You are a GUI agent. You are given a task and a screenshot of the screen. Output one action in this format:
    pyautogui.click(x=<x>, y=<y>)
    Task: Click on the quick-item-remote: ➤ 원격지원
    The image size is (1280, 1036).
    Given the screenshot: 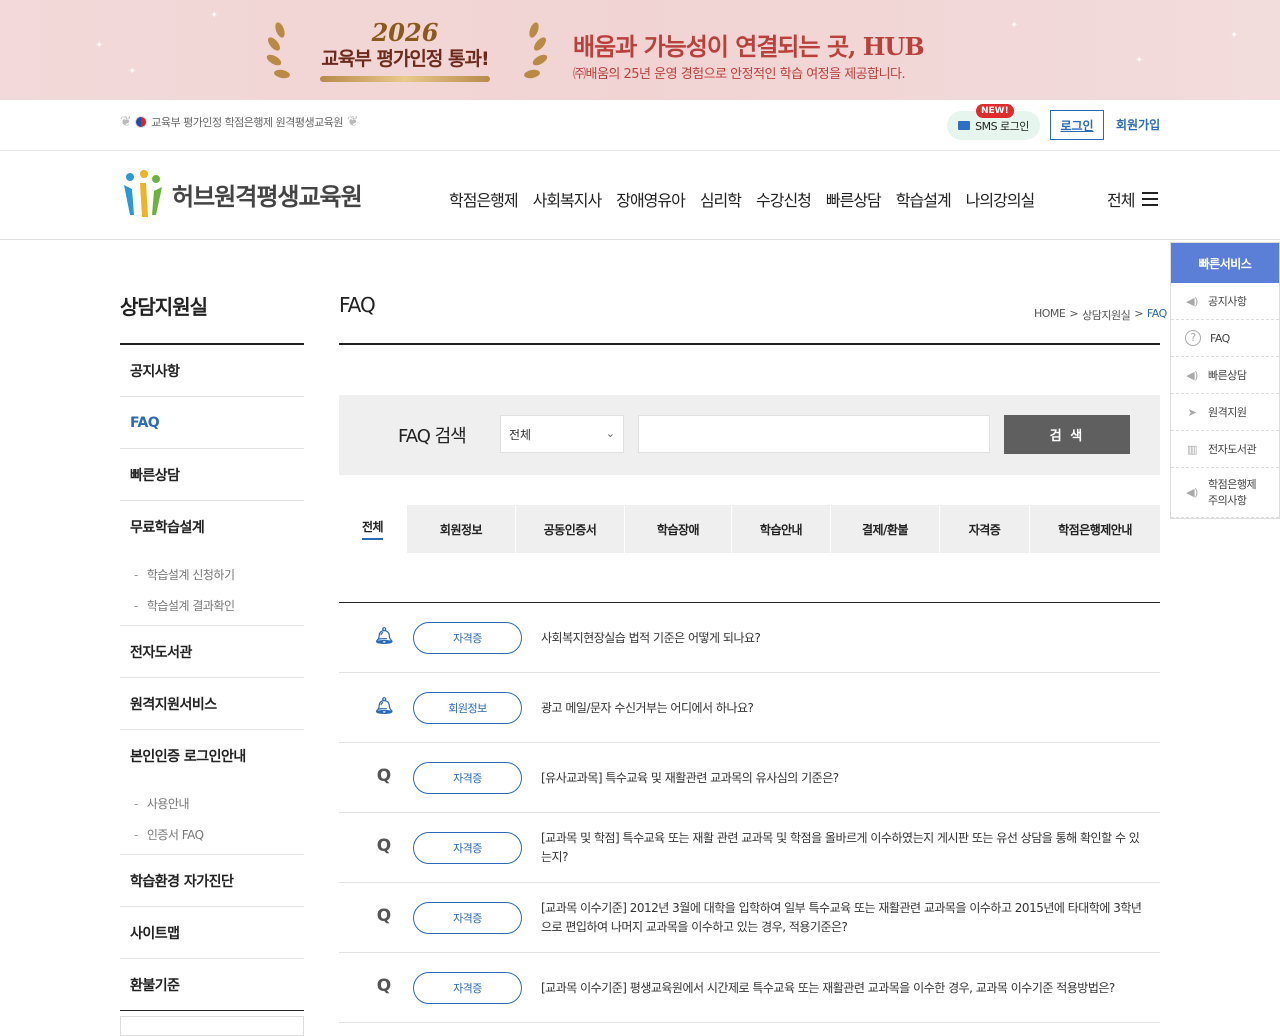 What is the action you would take?
    pyautogui.click(x=1225, y=412)
    